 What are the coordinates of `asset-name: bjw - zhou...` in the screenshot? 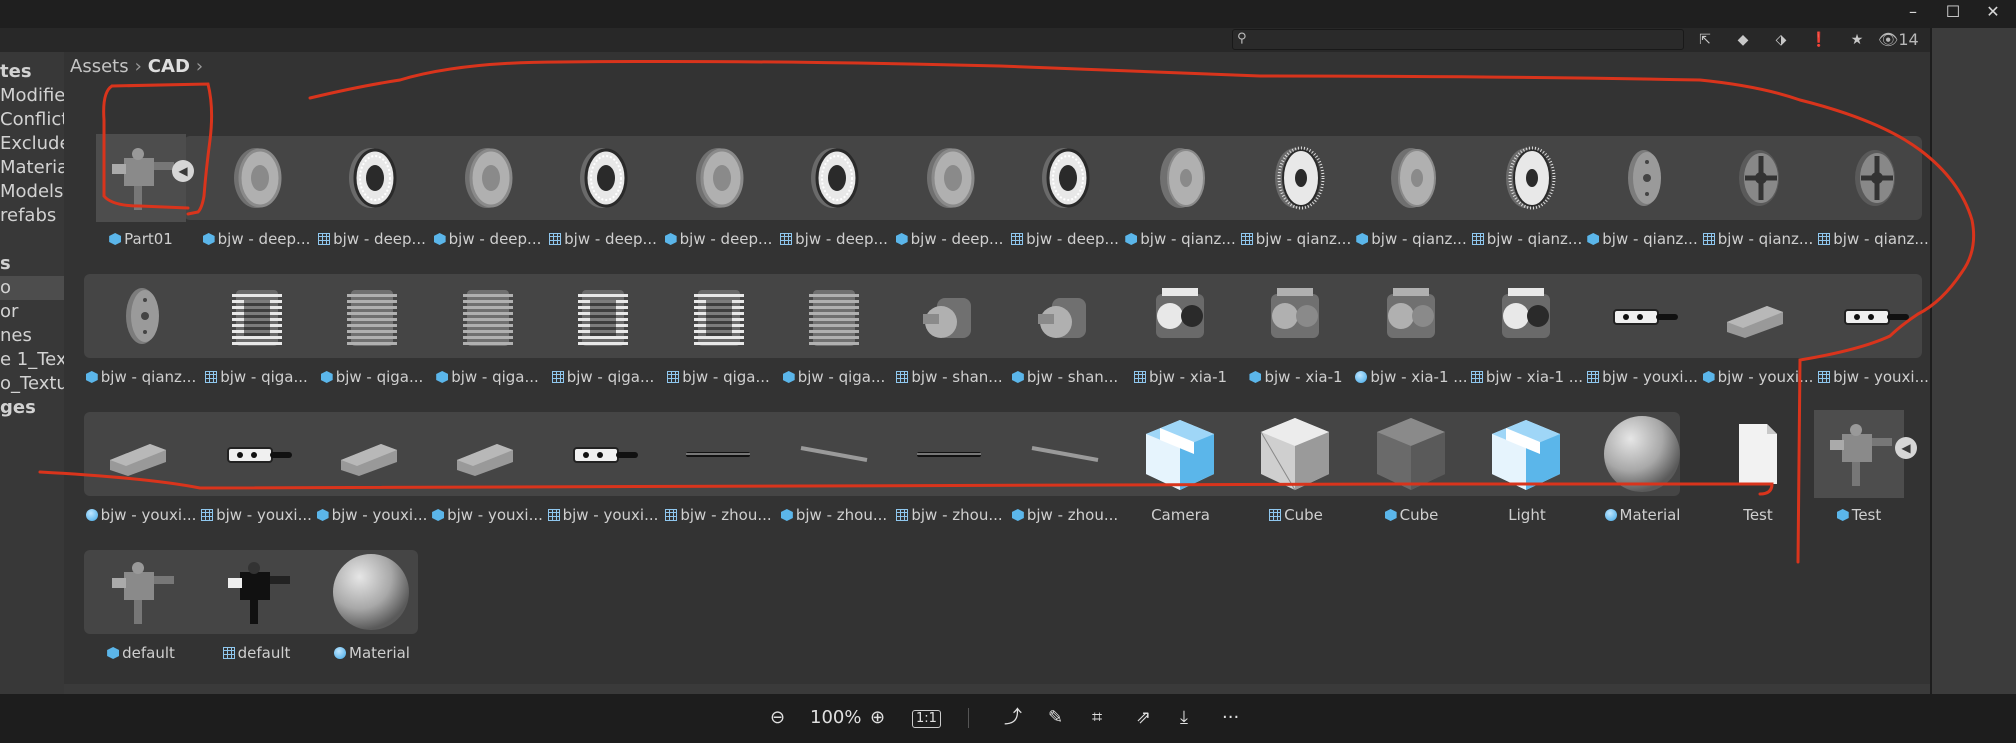 It's located at (726, 515).